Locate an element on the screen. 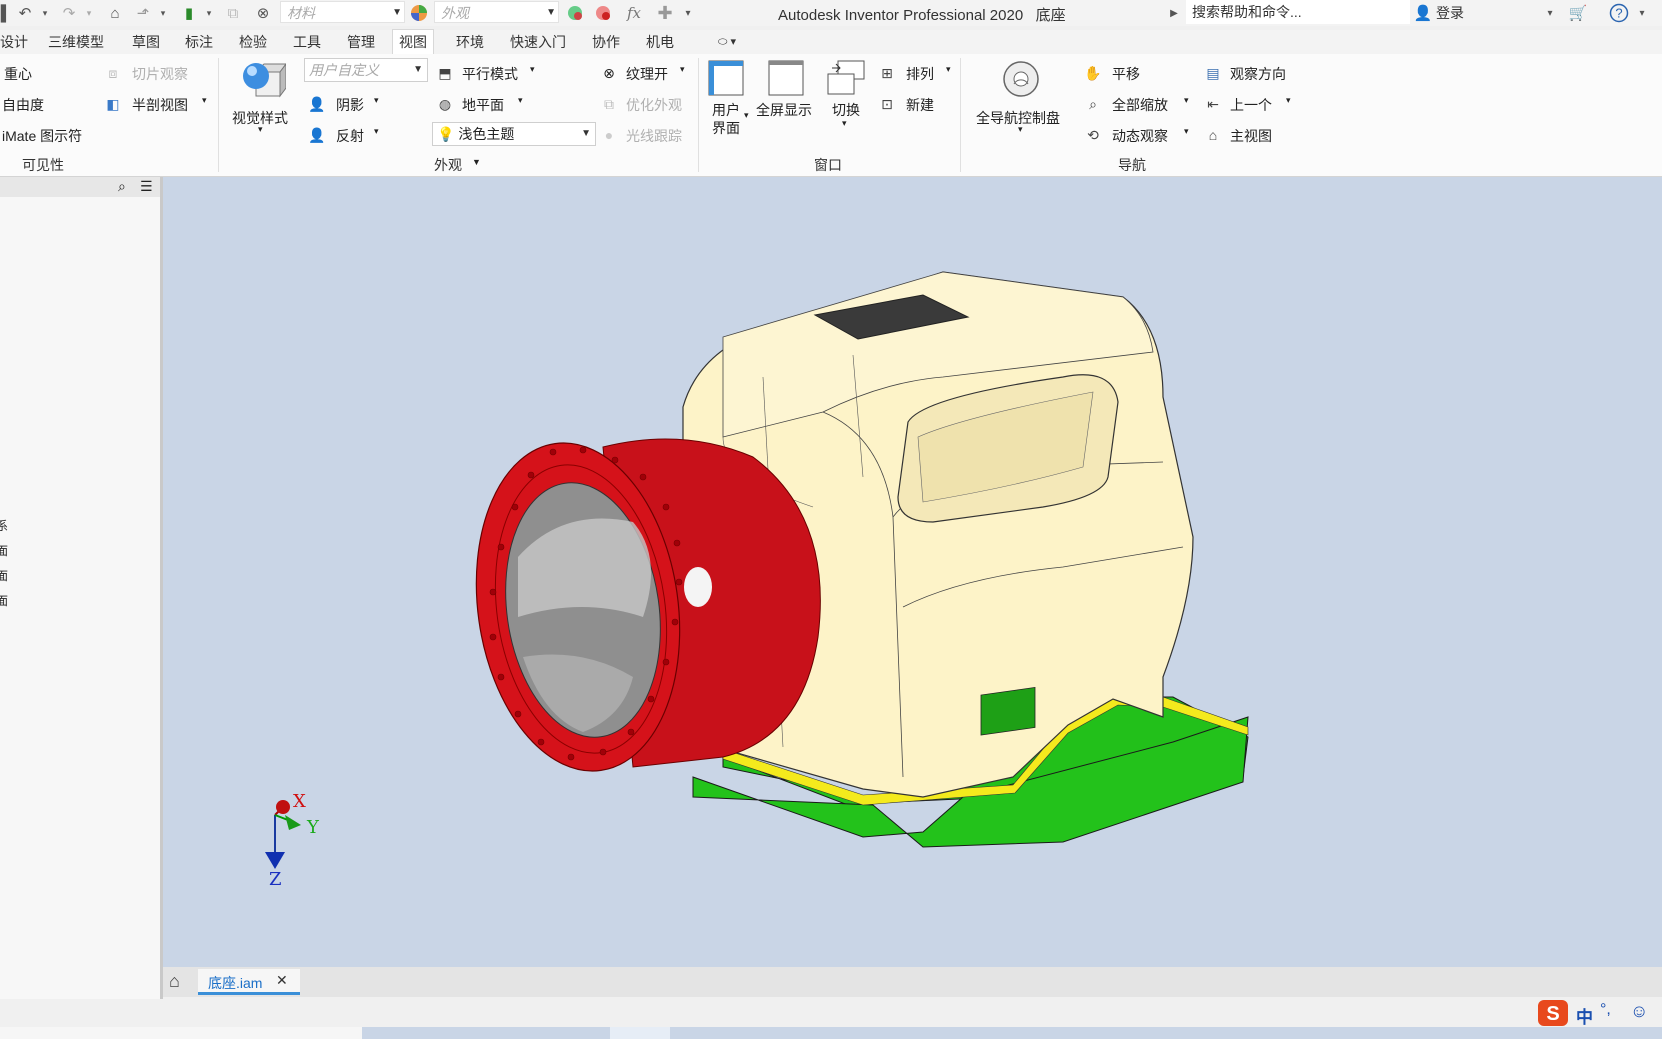  fullscreen-button: 全屏显示 is located at coordinates (784, 110).